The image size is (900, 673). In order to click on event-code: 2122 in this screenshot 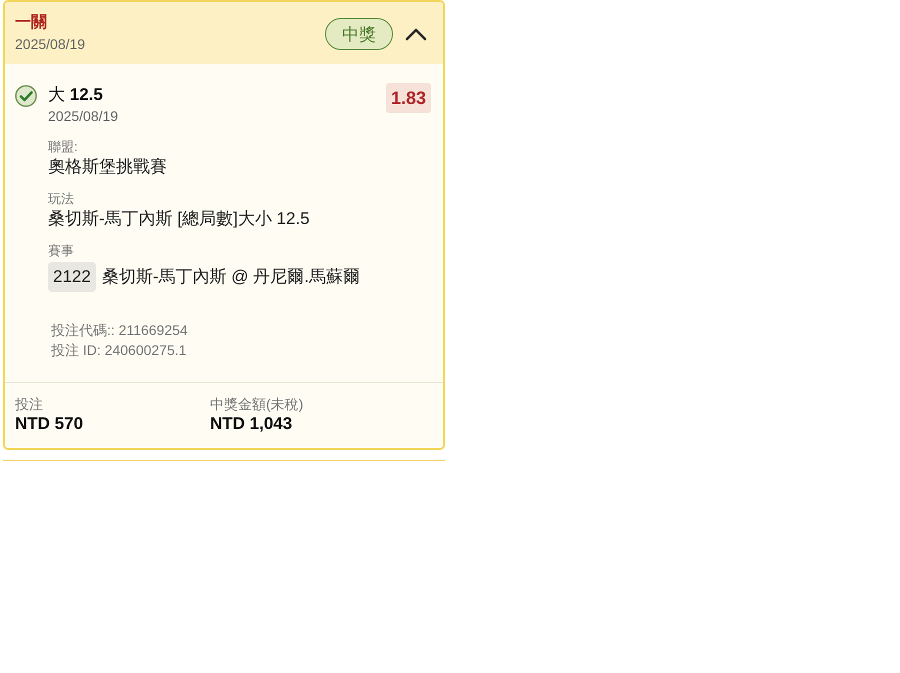, I will do `click(72, 277)`.